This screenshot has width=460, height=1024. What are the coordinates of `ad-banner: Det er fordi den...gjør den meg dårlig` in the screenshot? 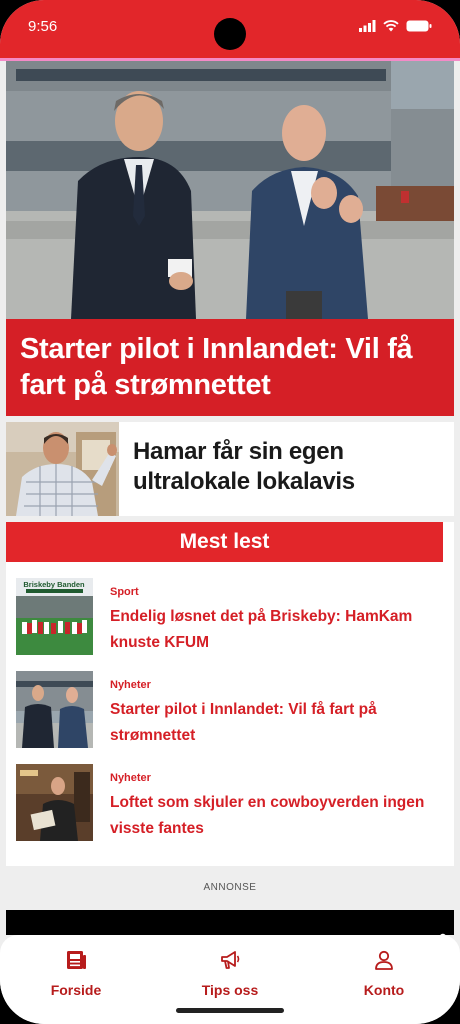 It's located at (230, 922).